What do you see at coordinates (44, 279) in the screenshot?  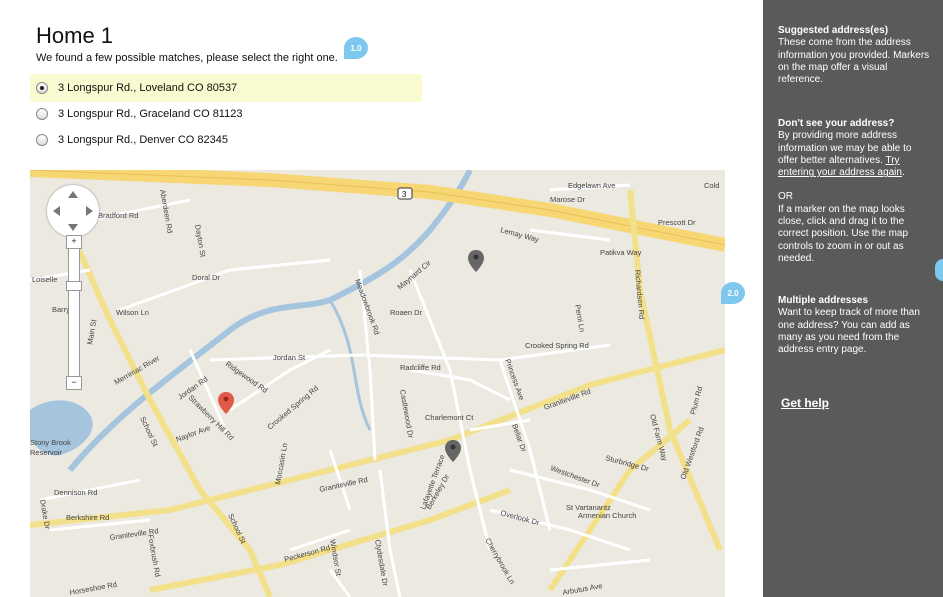 I see `svg-text: Loiselle` at bounding box center [44, 279].